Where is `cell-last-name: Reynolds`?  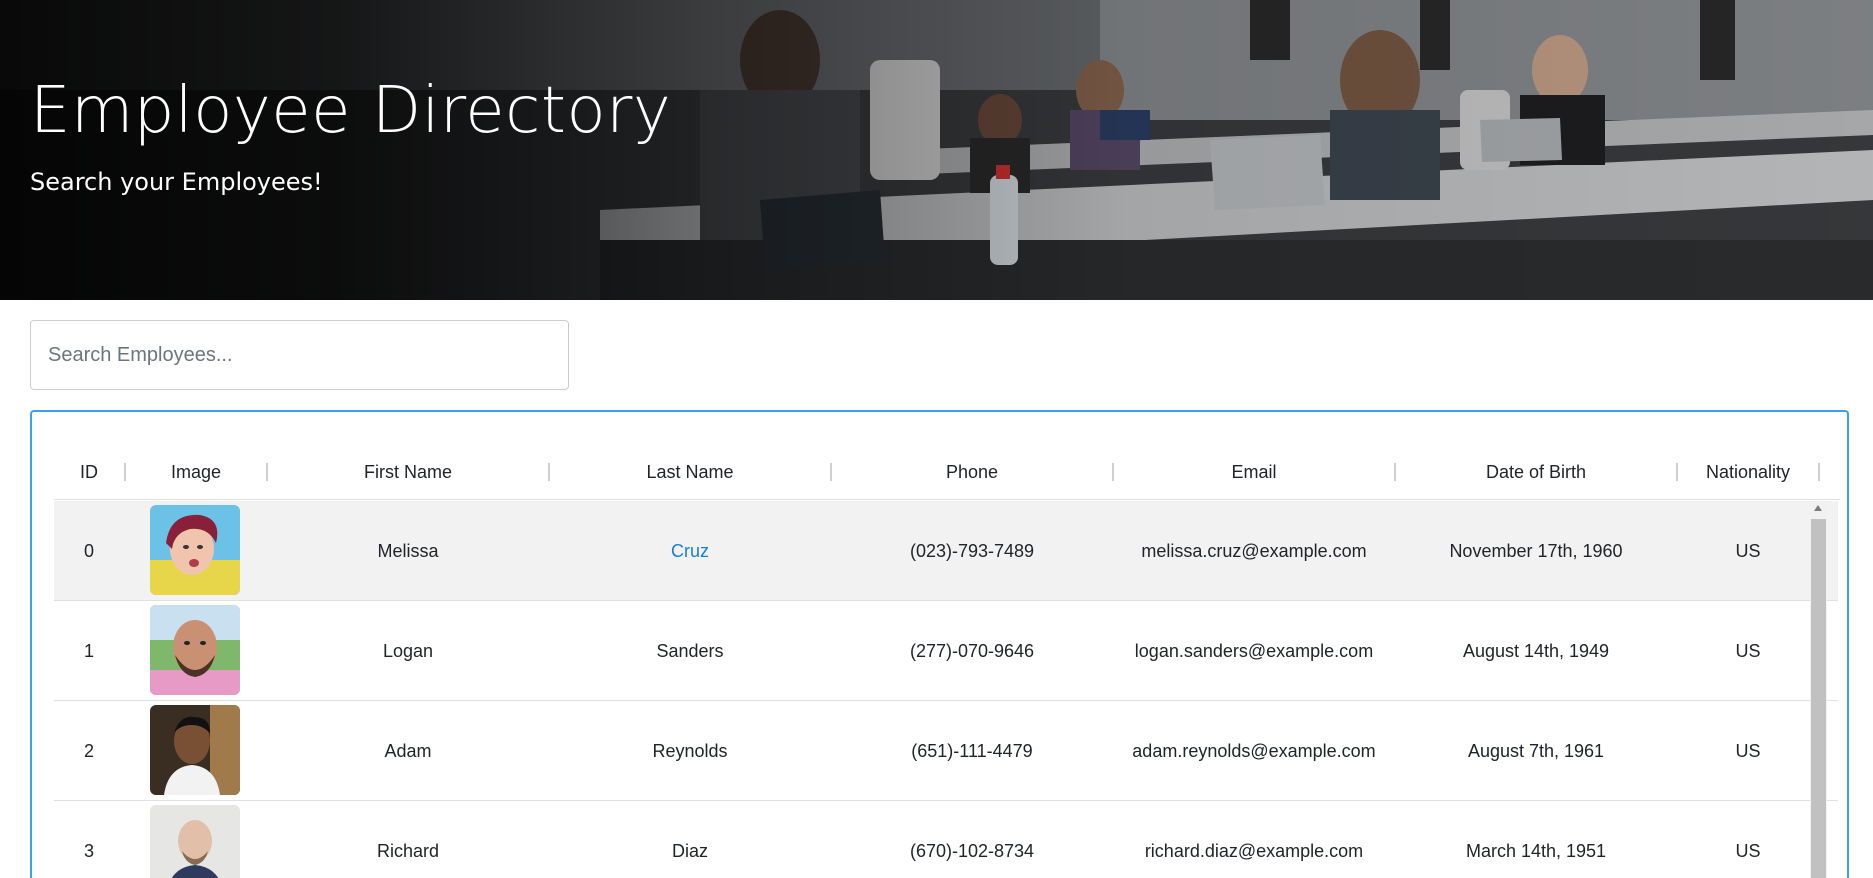 cell-last-name: Reynolds is located at coordinates (690, 750).